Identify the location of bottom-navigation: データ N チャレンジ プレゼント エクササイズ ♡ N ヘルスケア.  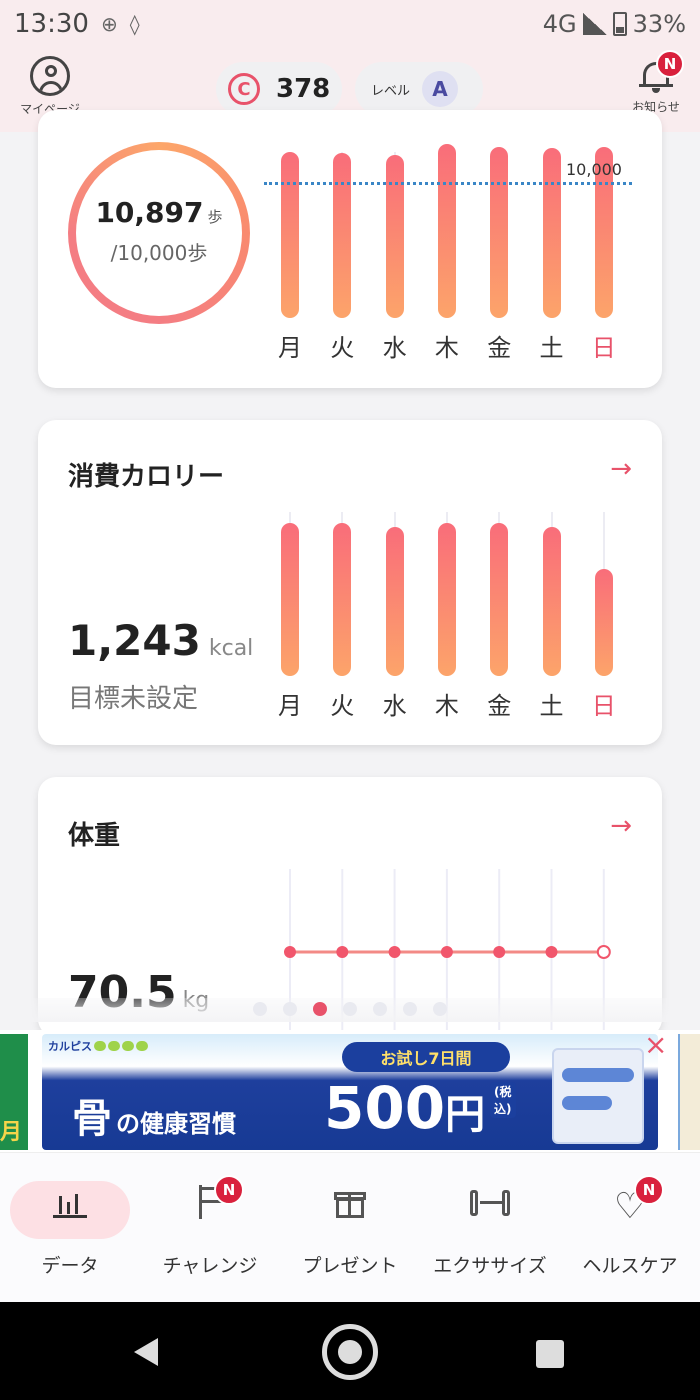
(350, 1227).